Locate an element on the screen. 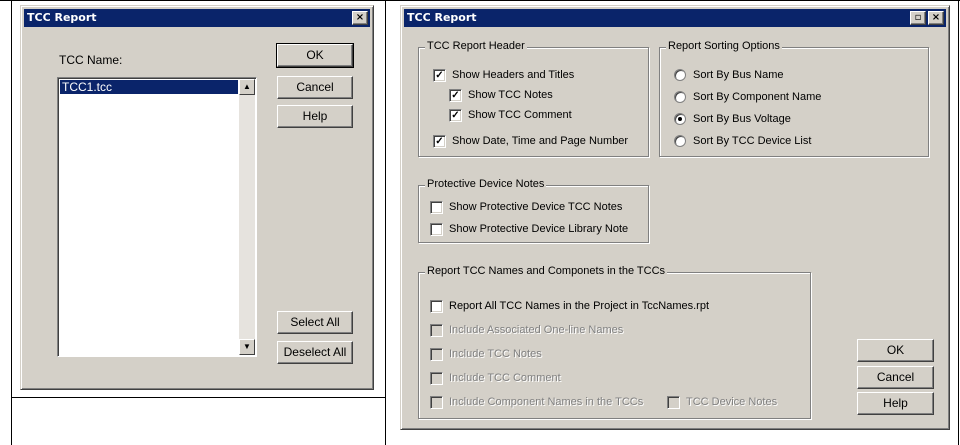 Image resolution: width=960 pixels, height=445 pixels. restore-icon: ▫ is located at coordinates (918, 18).